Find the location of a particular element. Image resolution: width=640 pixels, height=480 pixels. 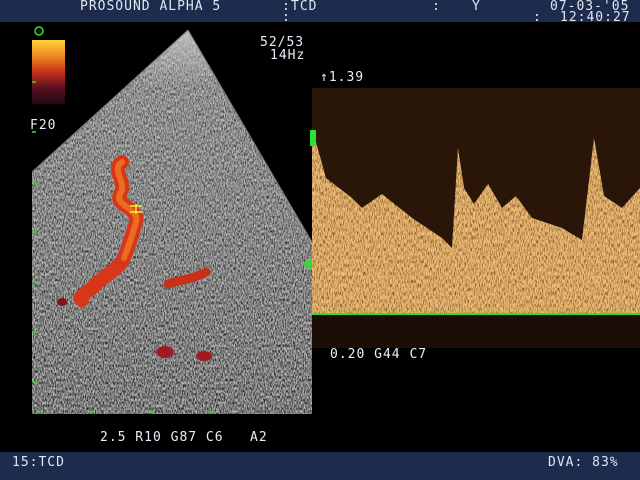

preset-label: 15:TCD is located at coordinates (38, 462).